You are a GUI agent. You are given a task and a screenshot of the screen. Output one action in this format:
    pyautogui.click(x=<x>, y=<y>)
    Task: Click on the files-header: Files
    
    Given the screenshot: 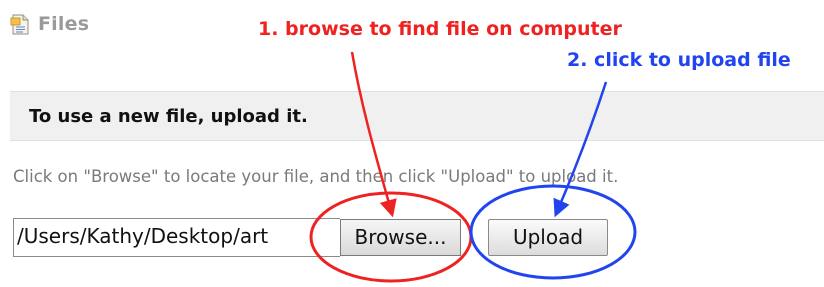 What is the action you would take?
    pyautogui.click(x=49, y=24)
    